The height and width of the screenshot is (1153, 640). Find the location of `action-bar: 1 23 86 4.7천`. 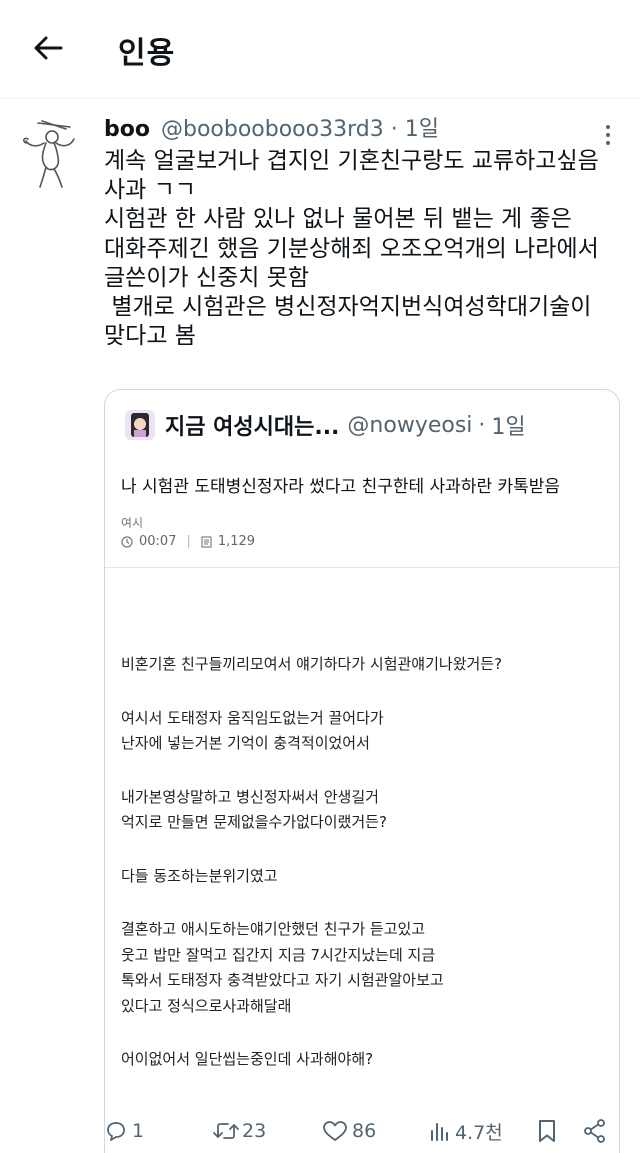

action-bar: 1 23 86 4.7천 is located at coordinates (362, 1131).